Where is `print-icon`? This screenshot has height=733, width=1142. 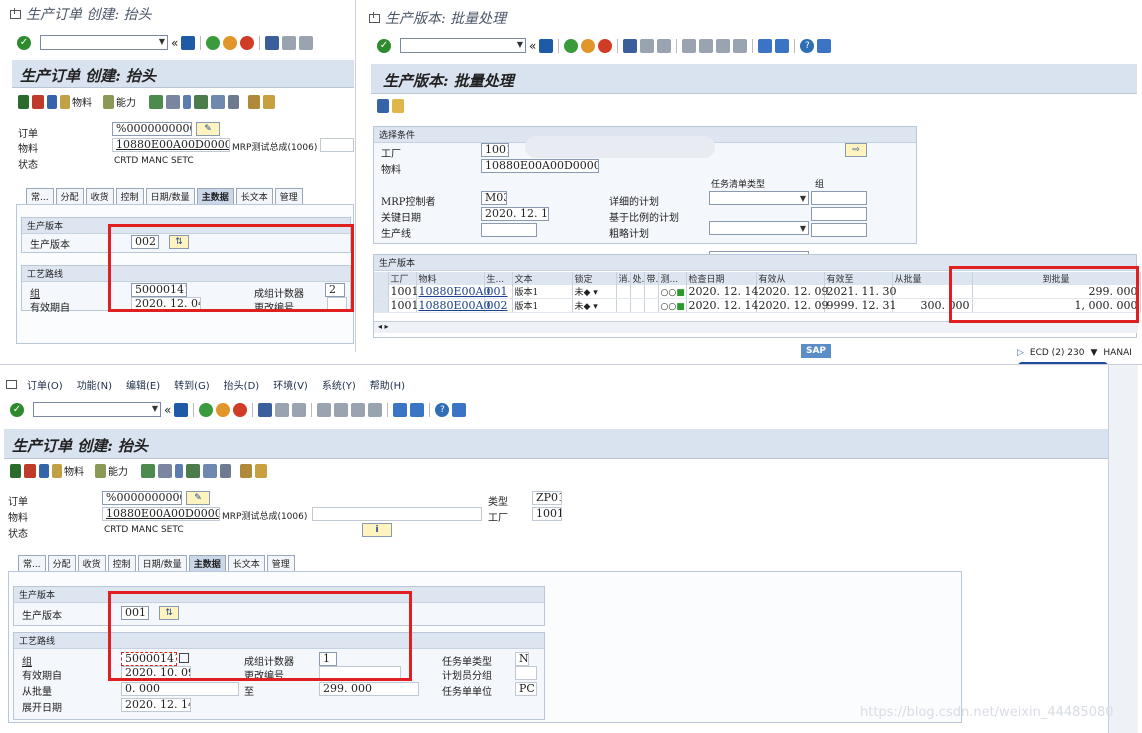 print-icon is located at coordinates (265, 409).